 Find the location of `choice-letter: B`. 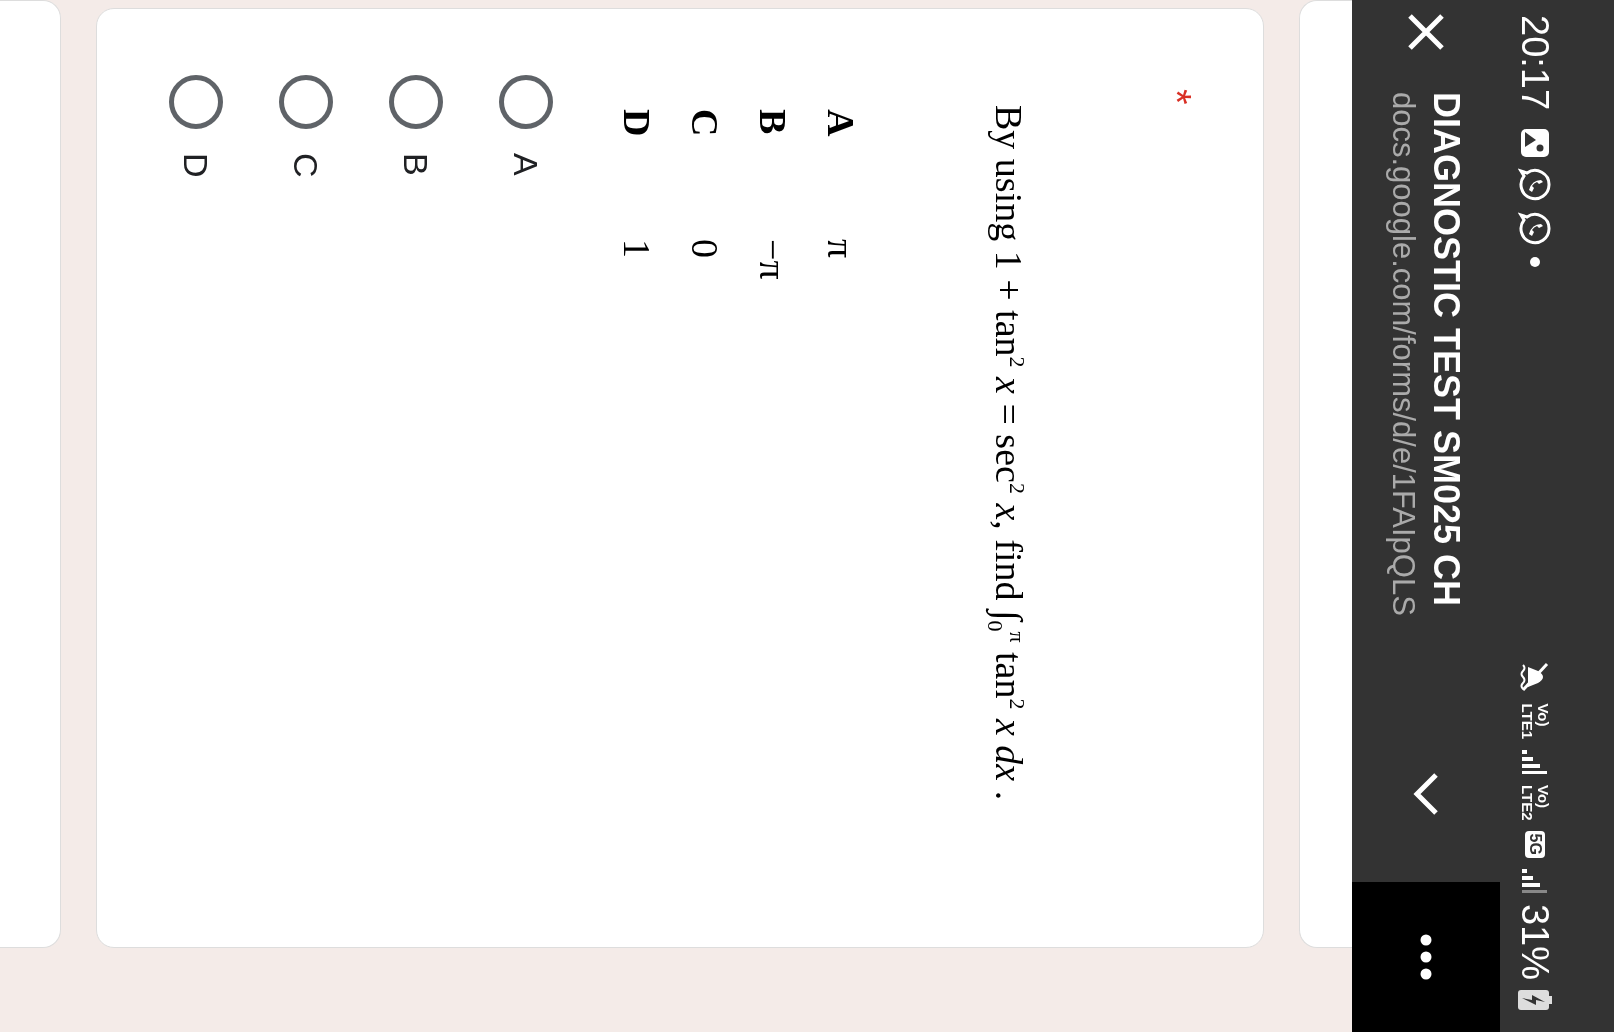

choice-letter: B is located at coordinates (772, 123).